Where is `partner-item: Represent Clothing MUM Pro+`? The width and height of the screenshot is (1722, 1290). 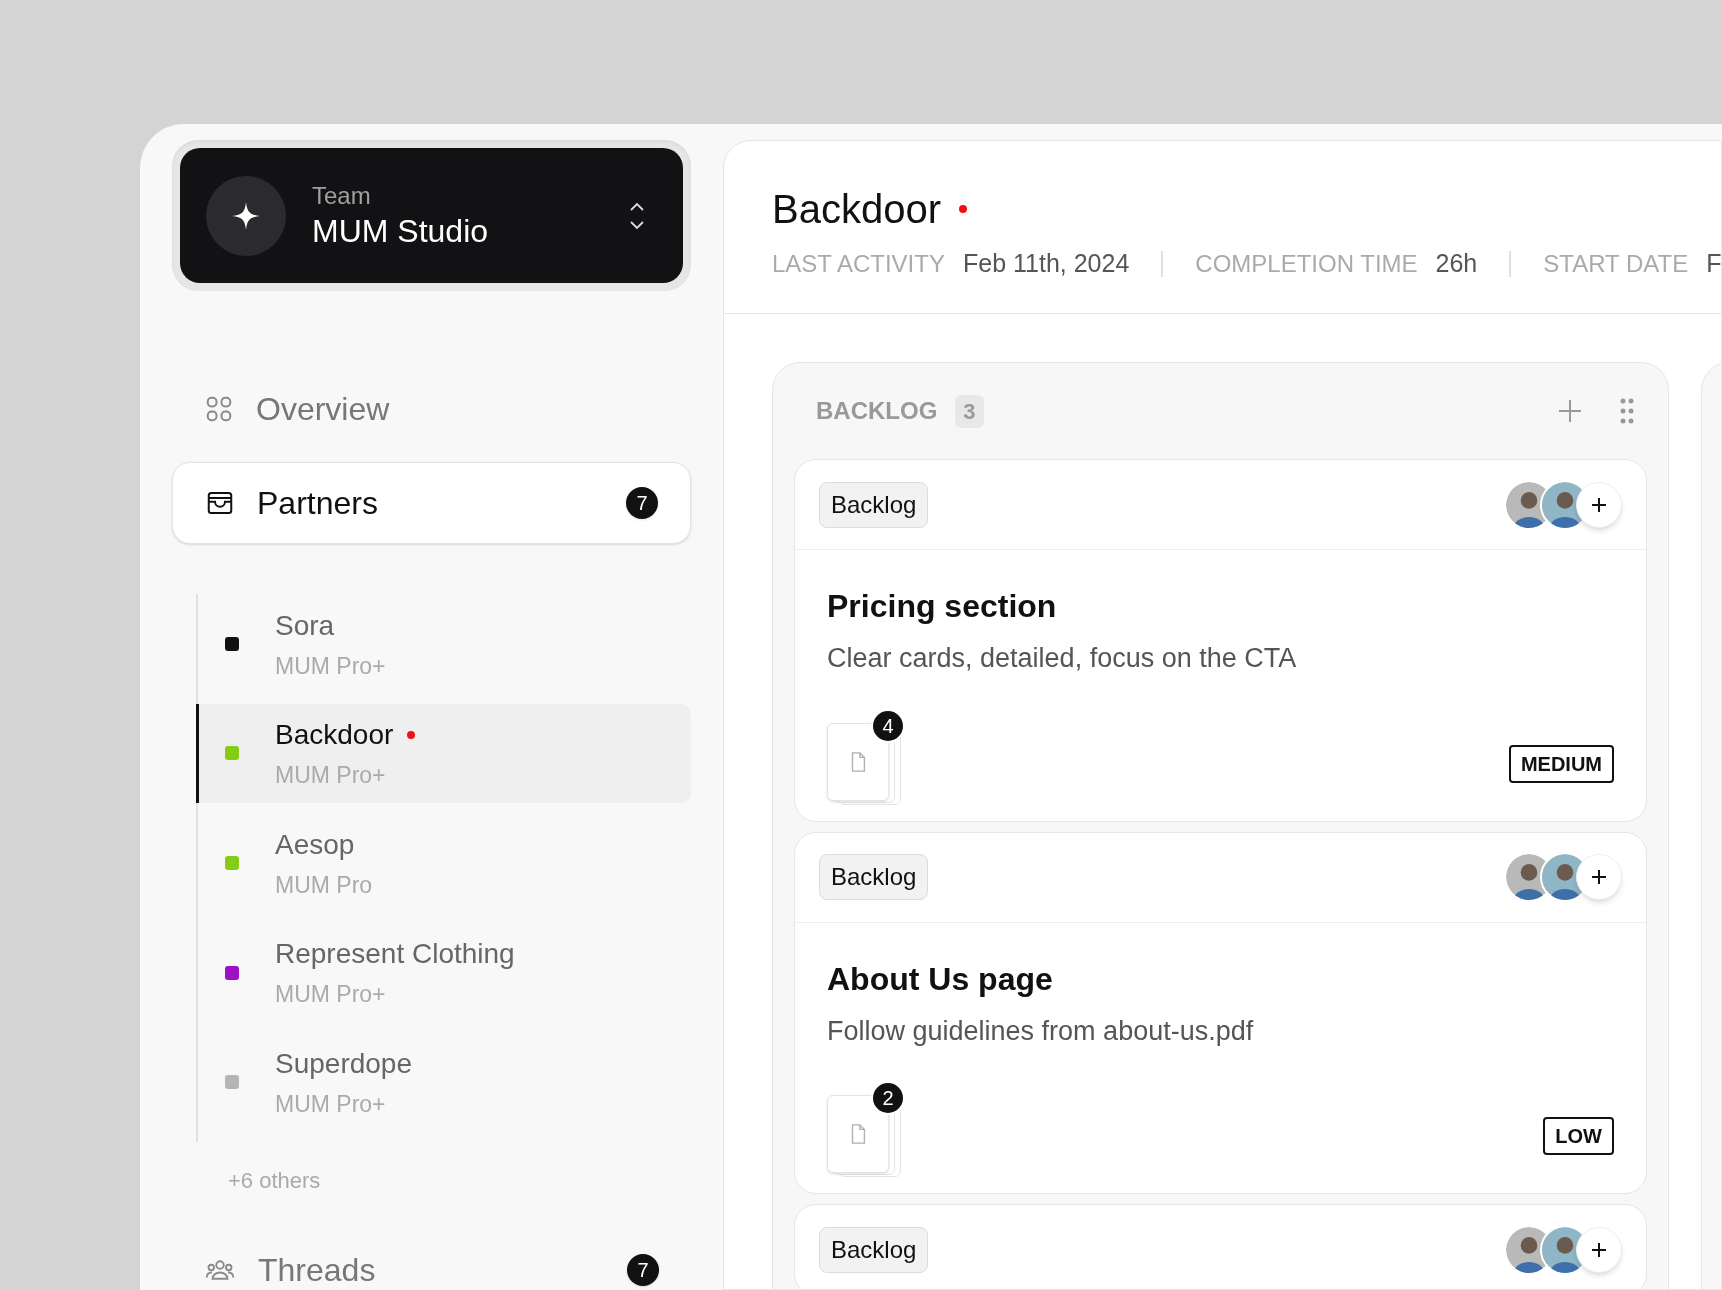 partner-item: Represent Clothing MUM Pro+ is located at coordinates (444, 972).